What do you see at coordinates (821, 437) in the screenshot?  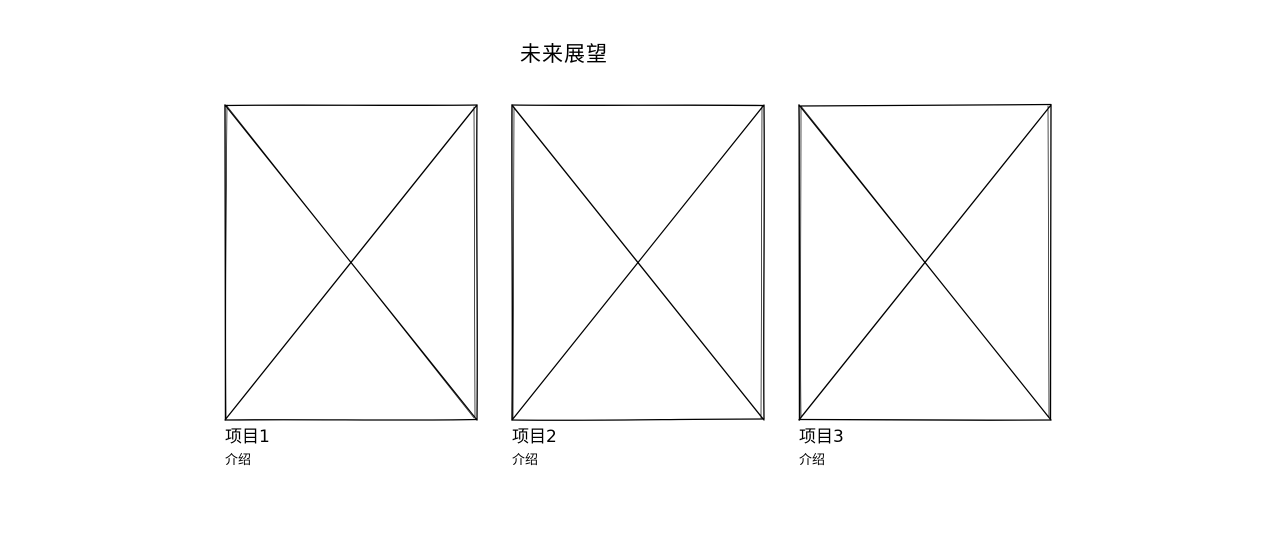 I see `project-title: 项目3` at bounding box center [821, 437].